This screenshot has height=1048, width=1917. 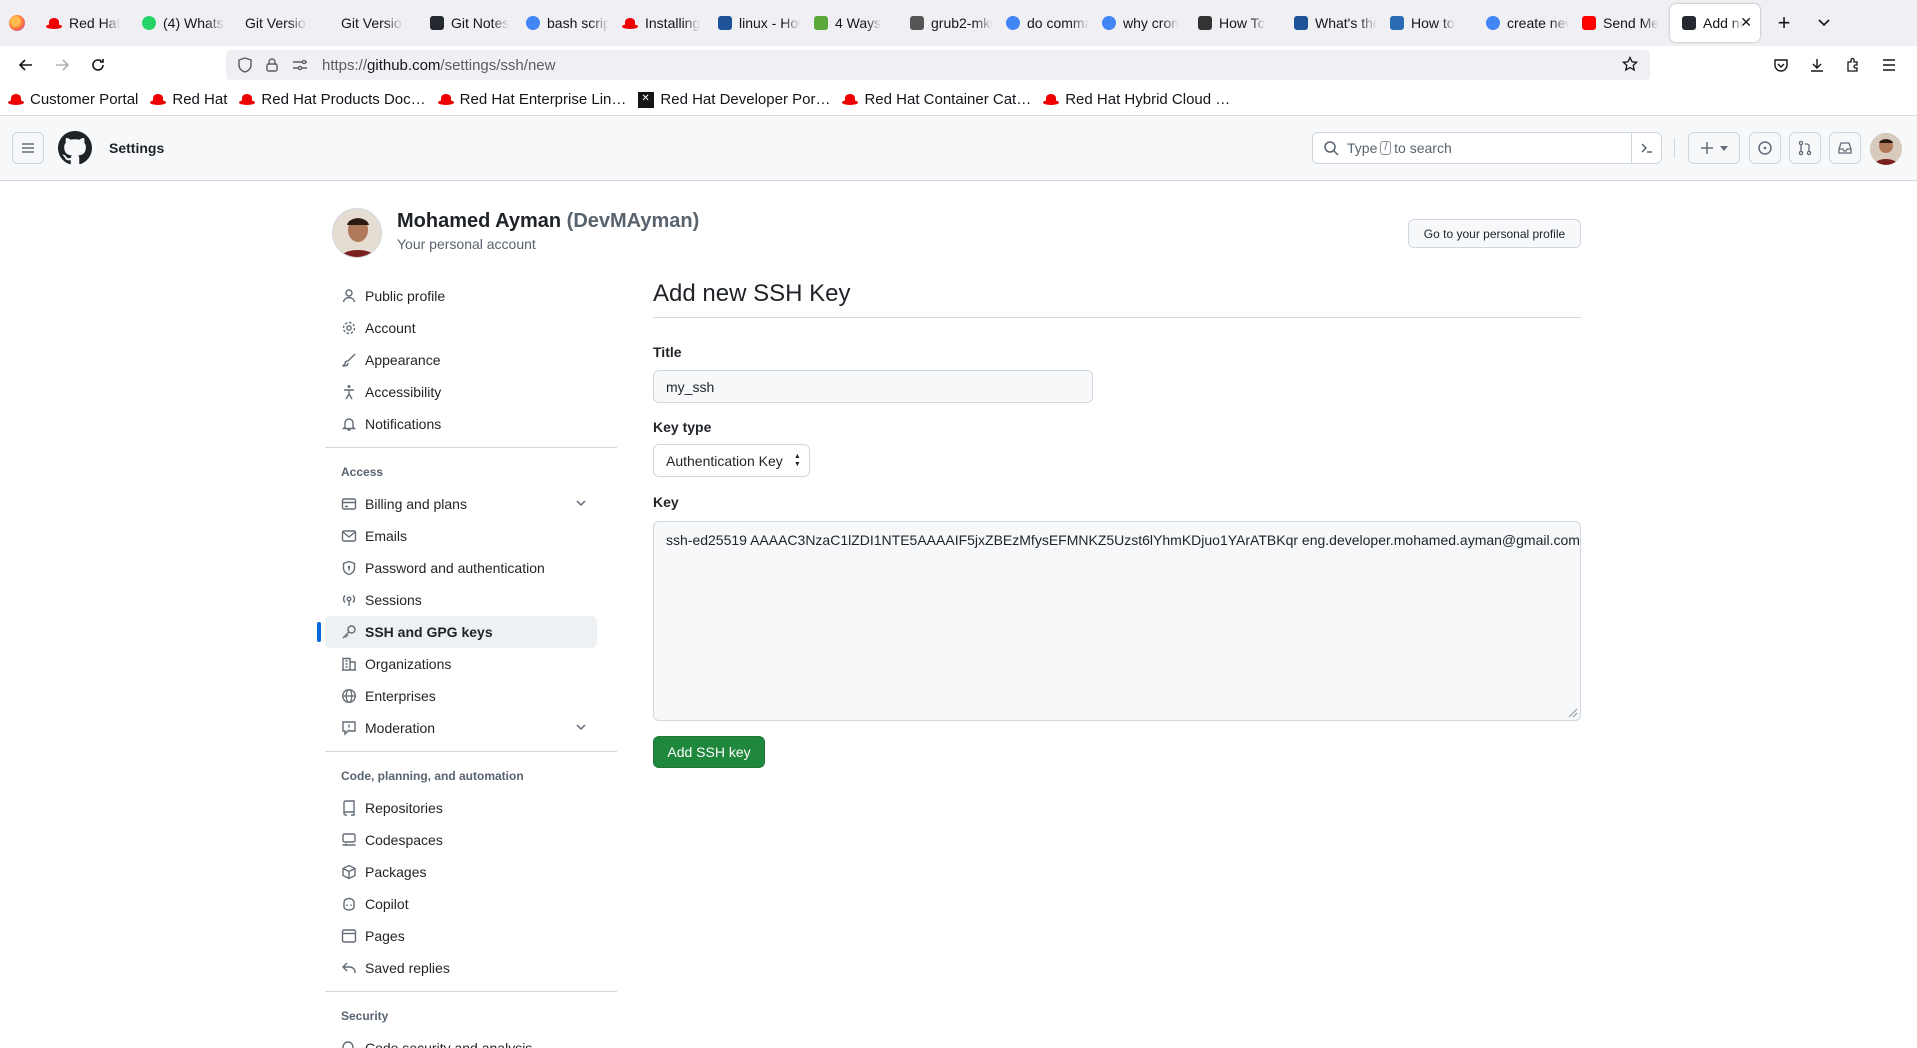 I want to click on tracking-protection-icon, so click(x=245, y=65).